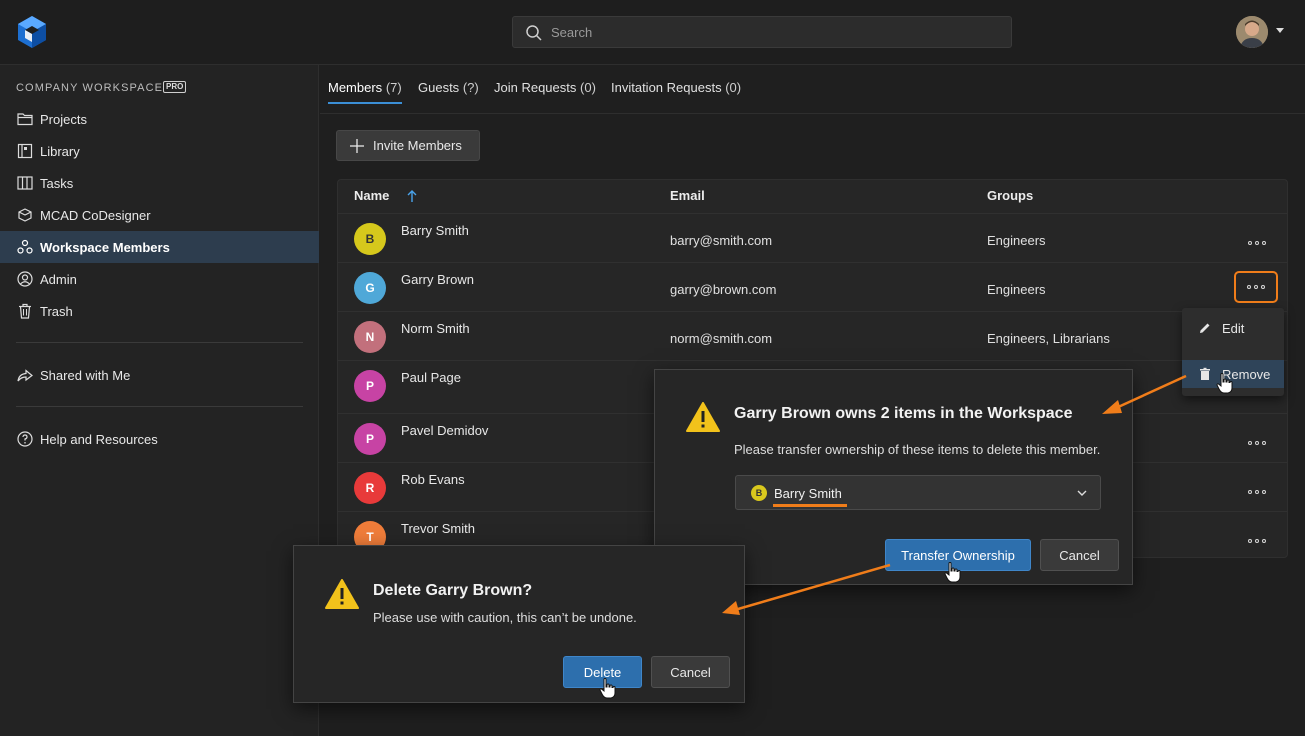 This screenshot has width=1305, height=736. What do you see at coordinates (676, 87) in the screenshot?
I see `tab-invitation-requests: Invitation Requests (0)` at bounding box center [676, 87].